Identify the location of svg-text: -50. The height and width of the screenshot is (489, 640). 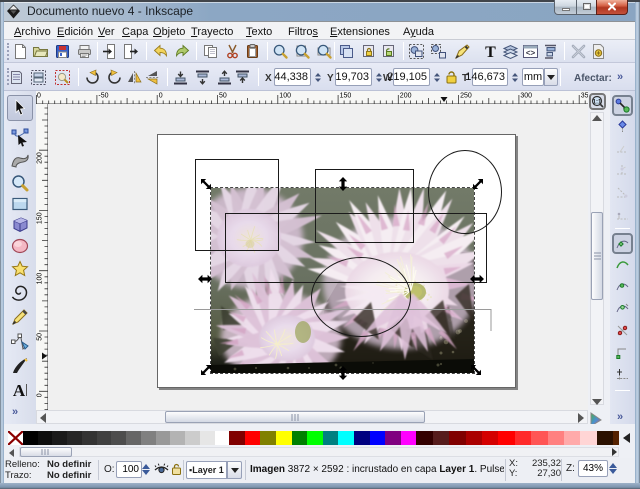
(103, 96).